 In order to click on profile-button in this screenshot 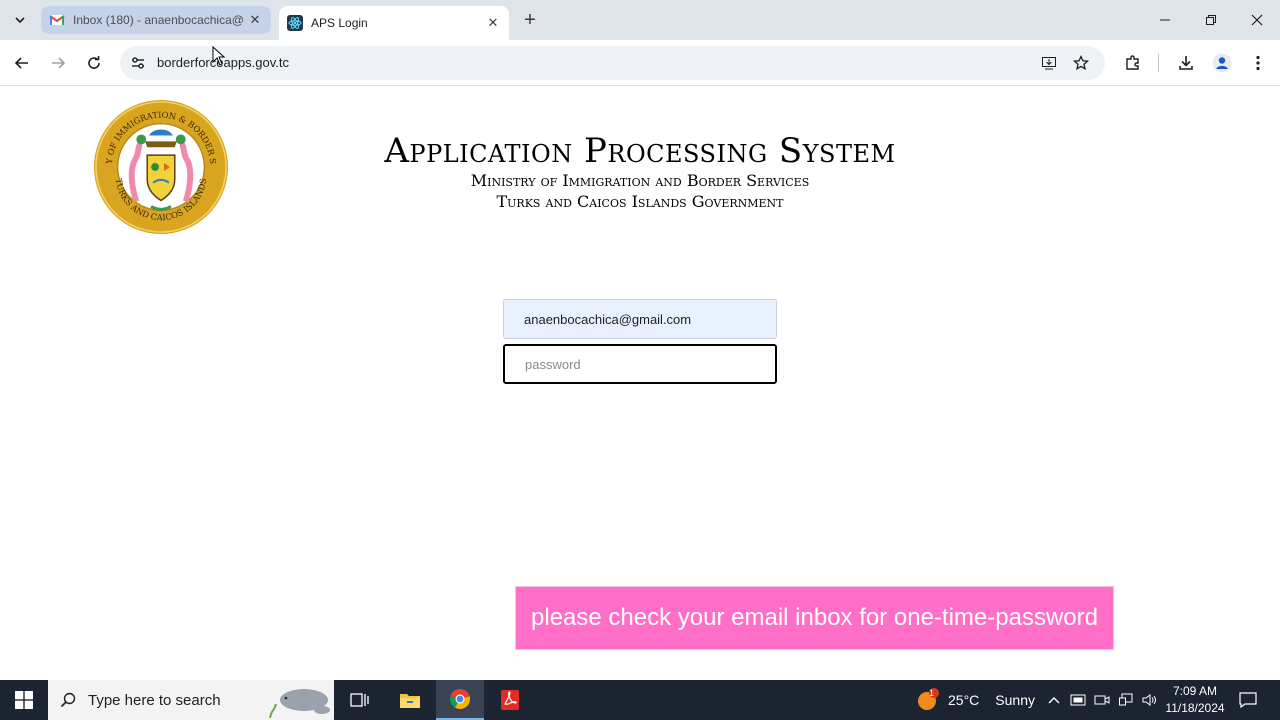, I will do `click(1222, 63)`.